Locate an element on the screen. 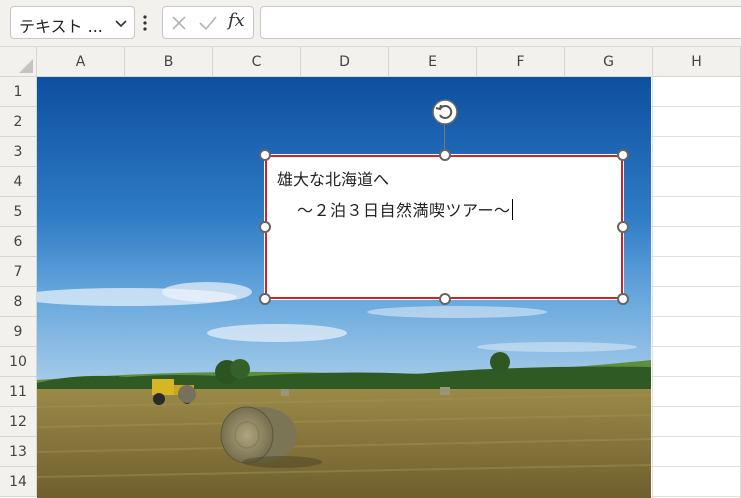 Image resolution: width=741 pixels, height=498 pixels. row-header-2: 2 is located at coordinates (18, 122).